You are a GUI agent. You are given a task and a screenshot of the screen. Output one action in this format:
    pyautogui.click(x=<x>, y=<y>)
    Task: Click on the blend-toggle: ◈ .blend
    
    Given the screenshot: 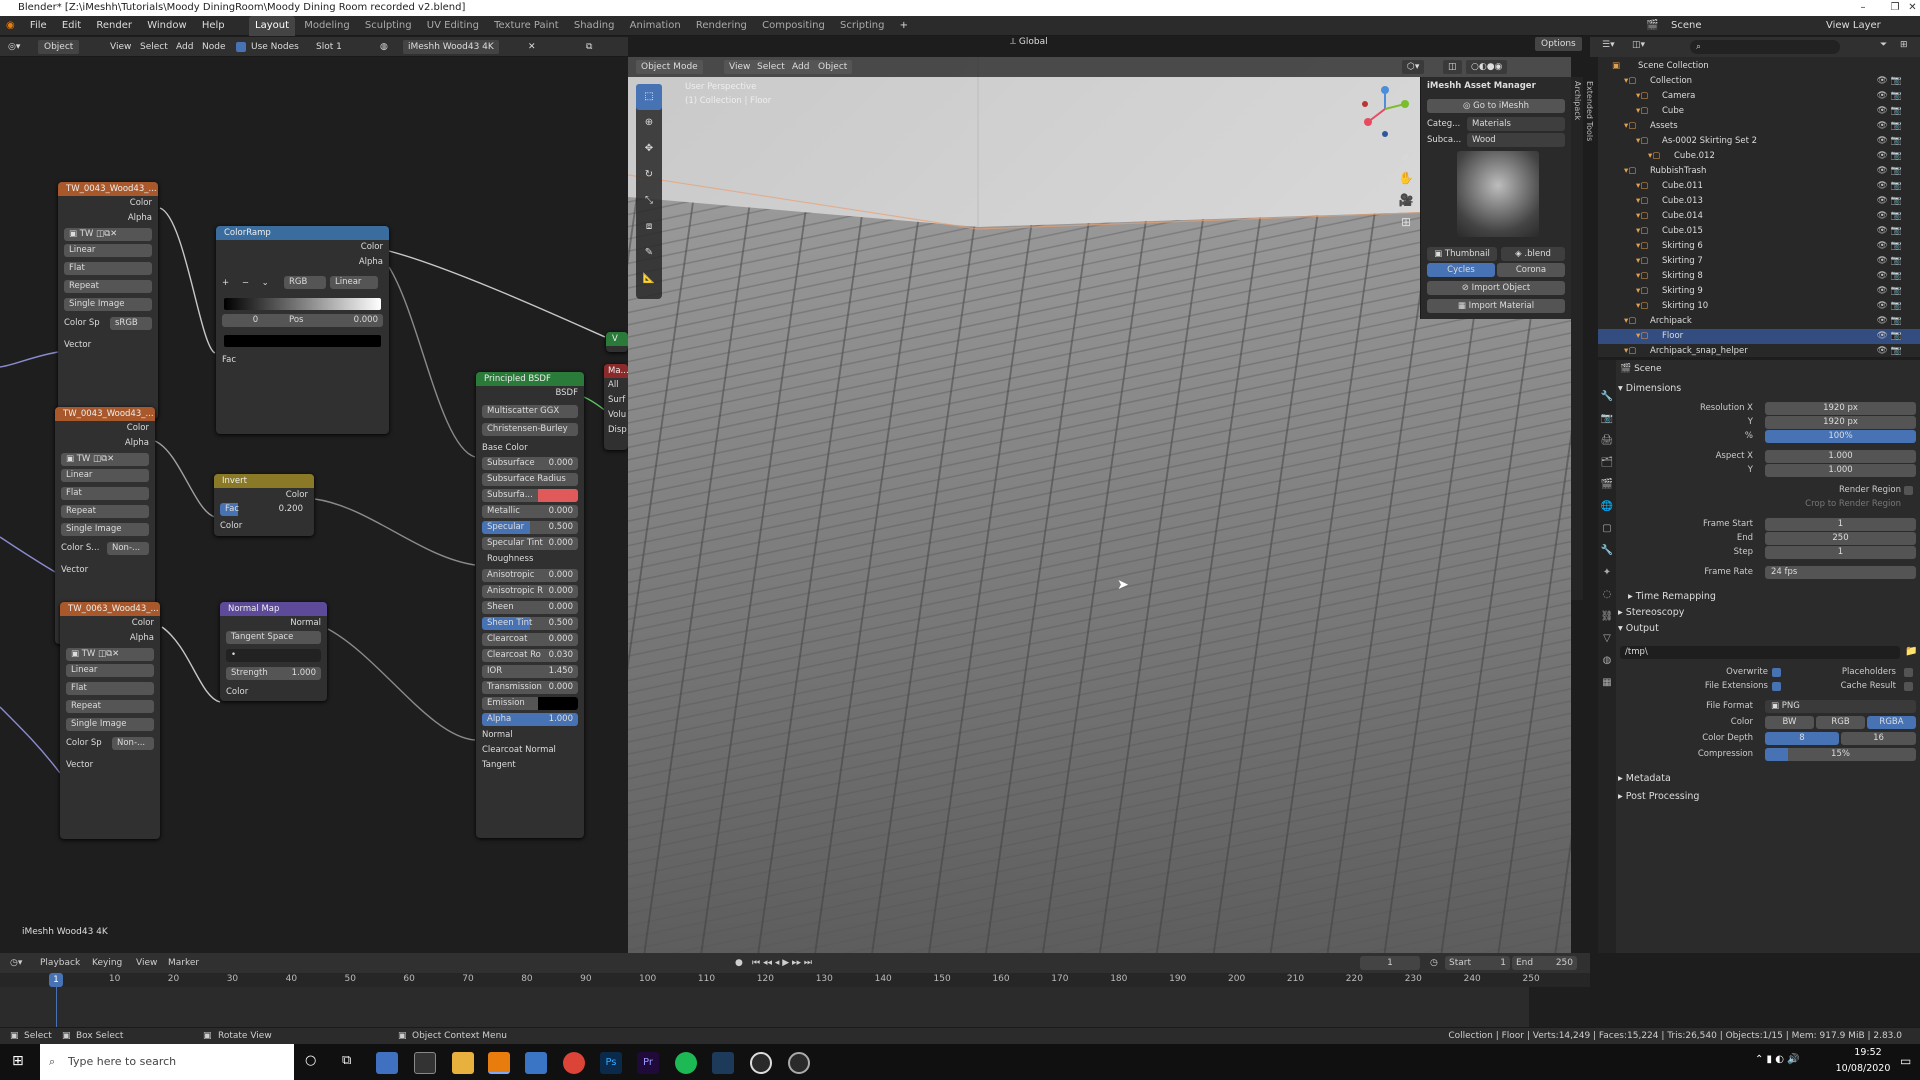 What is the action you would take?
    pyautogui.click(x=1533, y=254)
    